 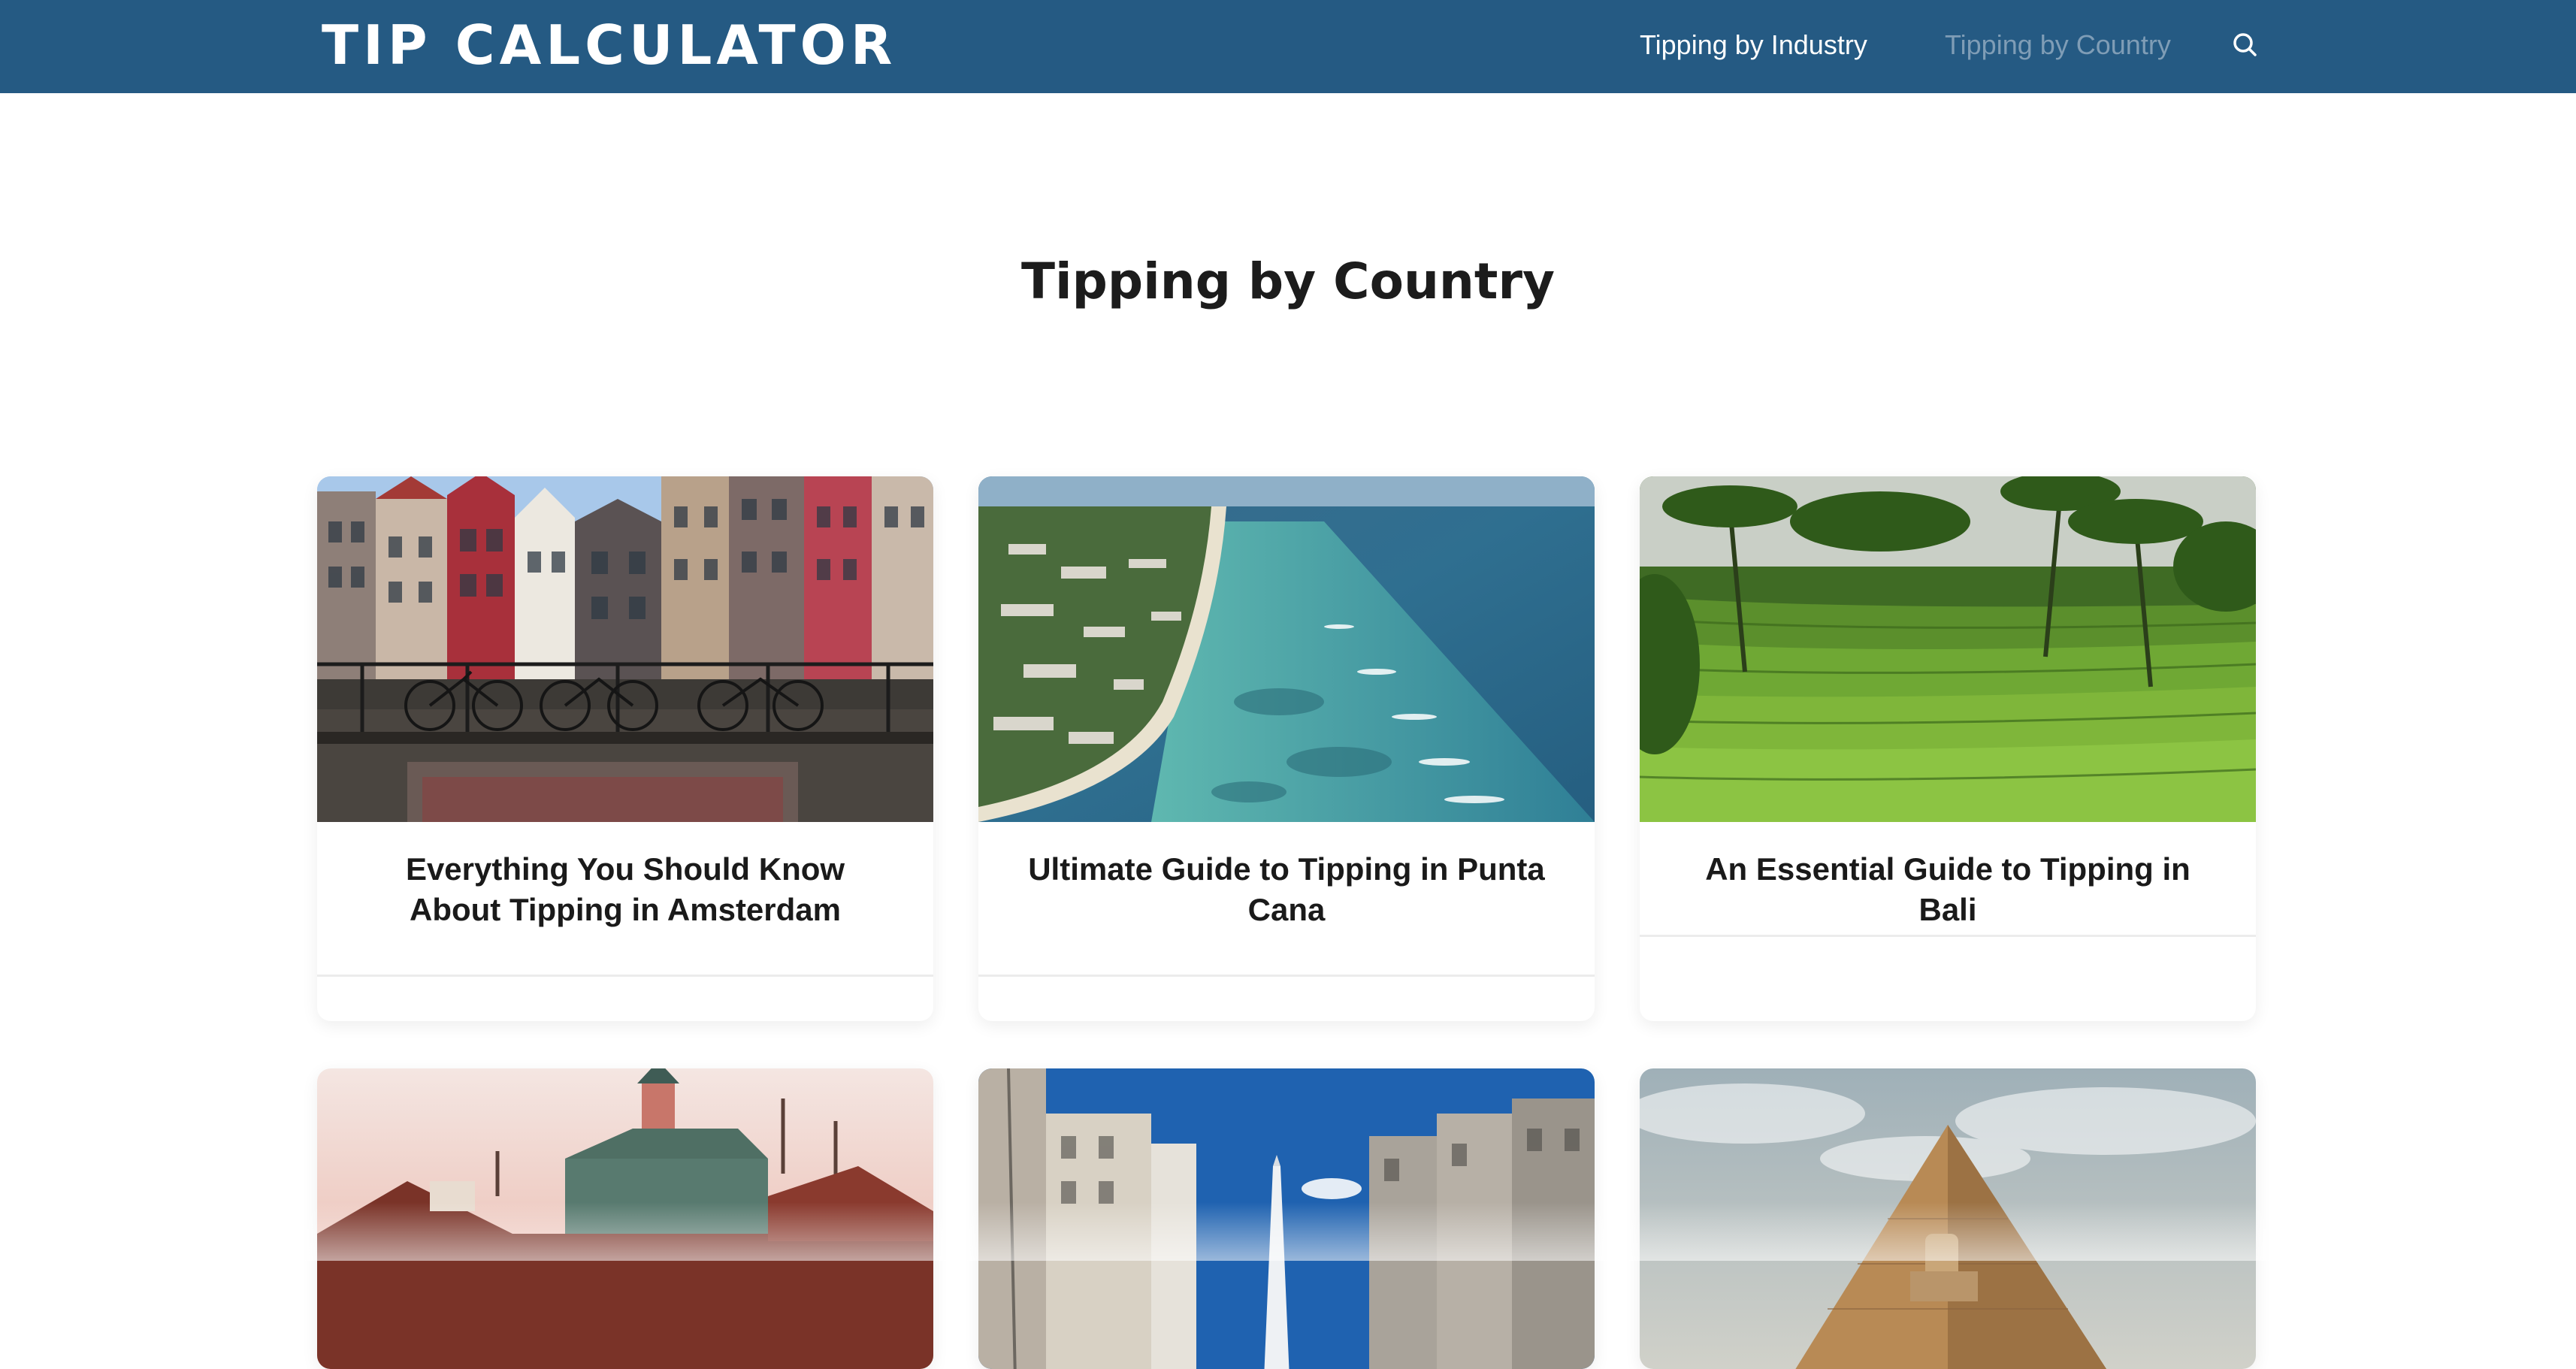 I want to click on giza-pyramid-image, so click(x=1948, y=1218).